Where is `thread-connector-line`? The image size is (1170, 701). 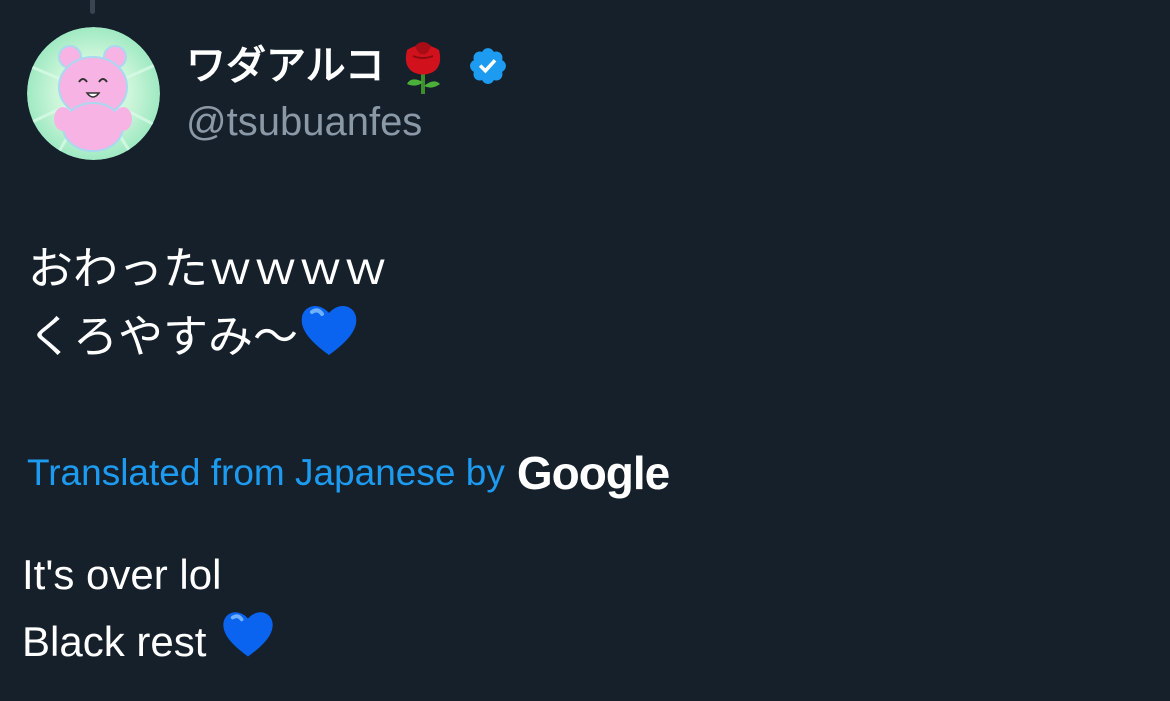
thread-connector-line is located at coordinates (92, 7).